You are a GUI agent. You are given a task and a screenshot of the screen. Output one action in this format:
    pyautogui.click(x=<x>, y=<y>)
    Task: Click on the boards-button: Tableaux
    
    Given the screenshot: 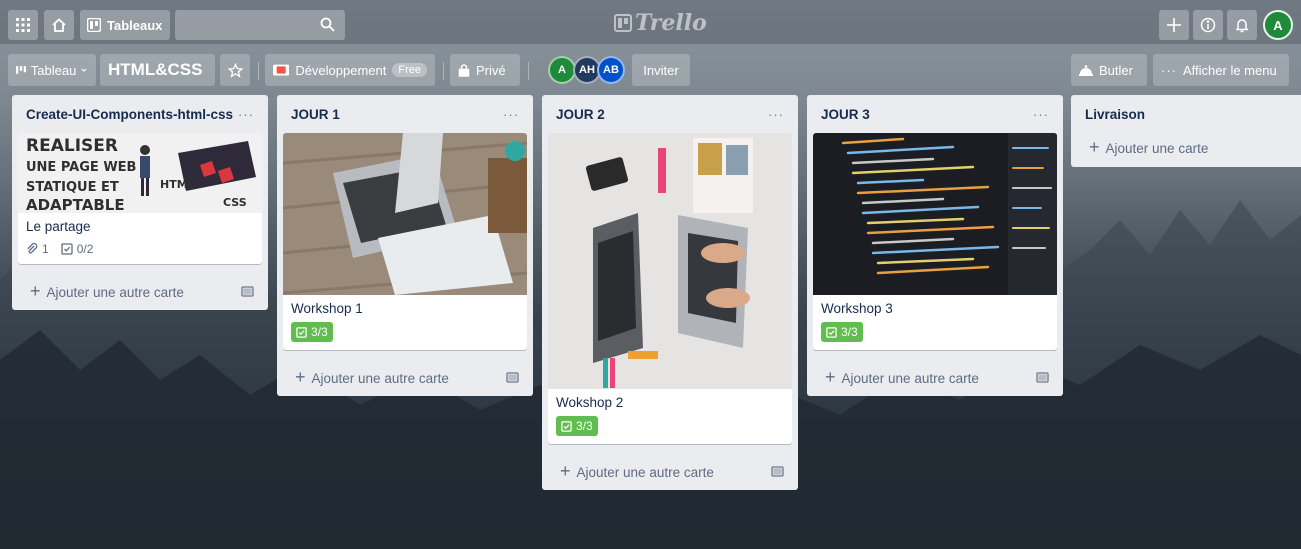 What is the action you would take?
    pyautogui.click(x=125, y=25)
    